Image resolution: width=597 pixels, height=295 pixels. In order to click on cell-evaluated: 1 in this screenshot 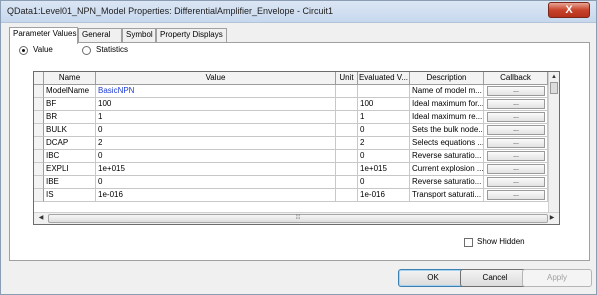, I will do `click(384, 117)`.